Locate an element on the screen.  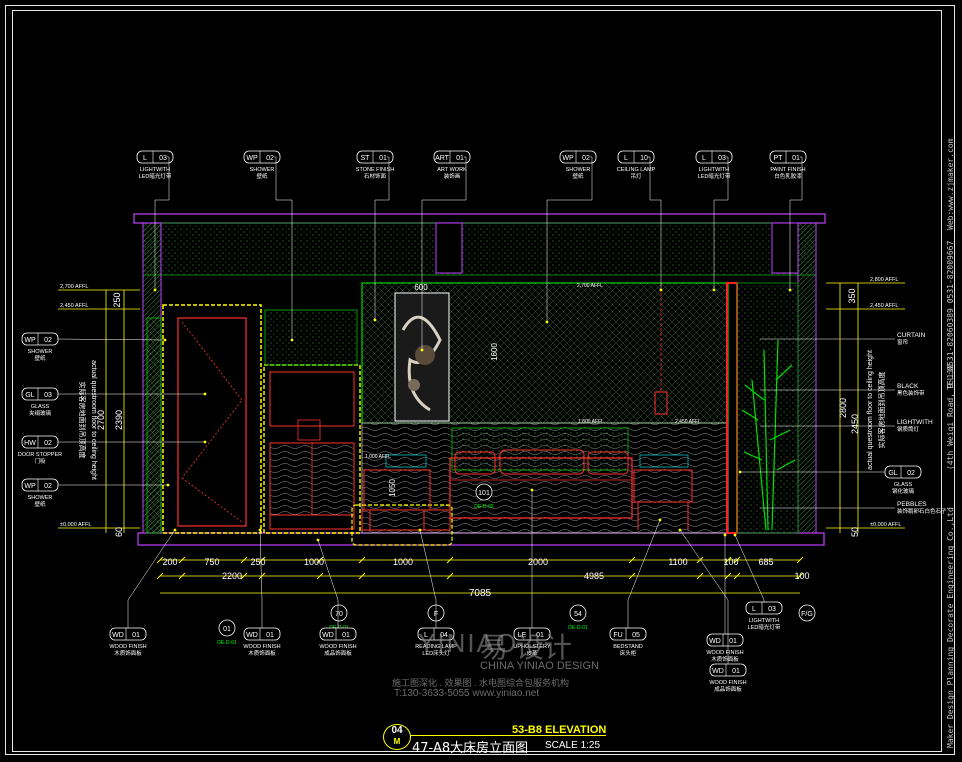
dimension-bottom-total: 2200 is located at coordinates (232, 576).